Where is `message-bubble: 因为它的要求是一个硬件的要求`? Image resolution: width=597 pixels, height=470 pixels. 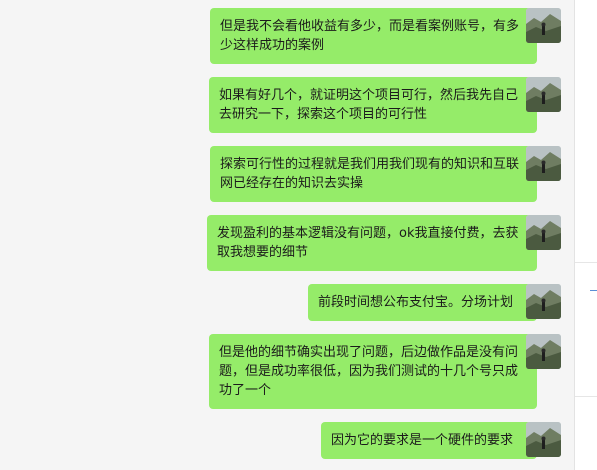 message-bubble: 因为它的要求是一个硬件的要求 is located at coordinates (432, 440).